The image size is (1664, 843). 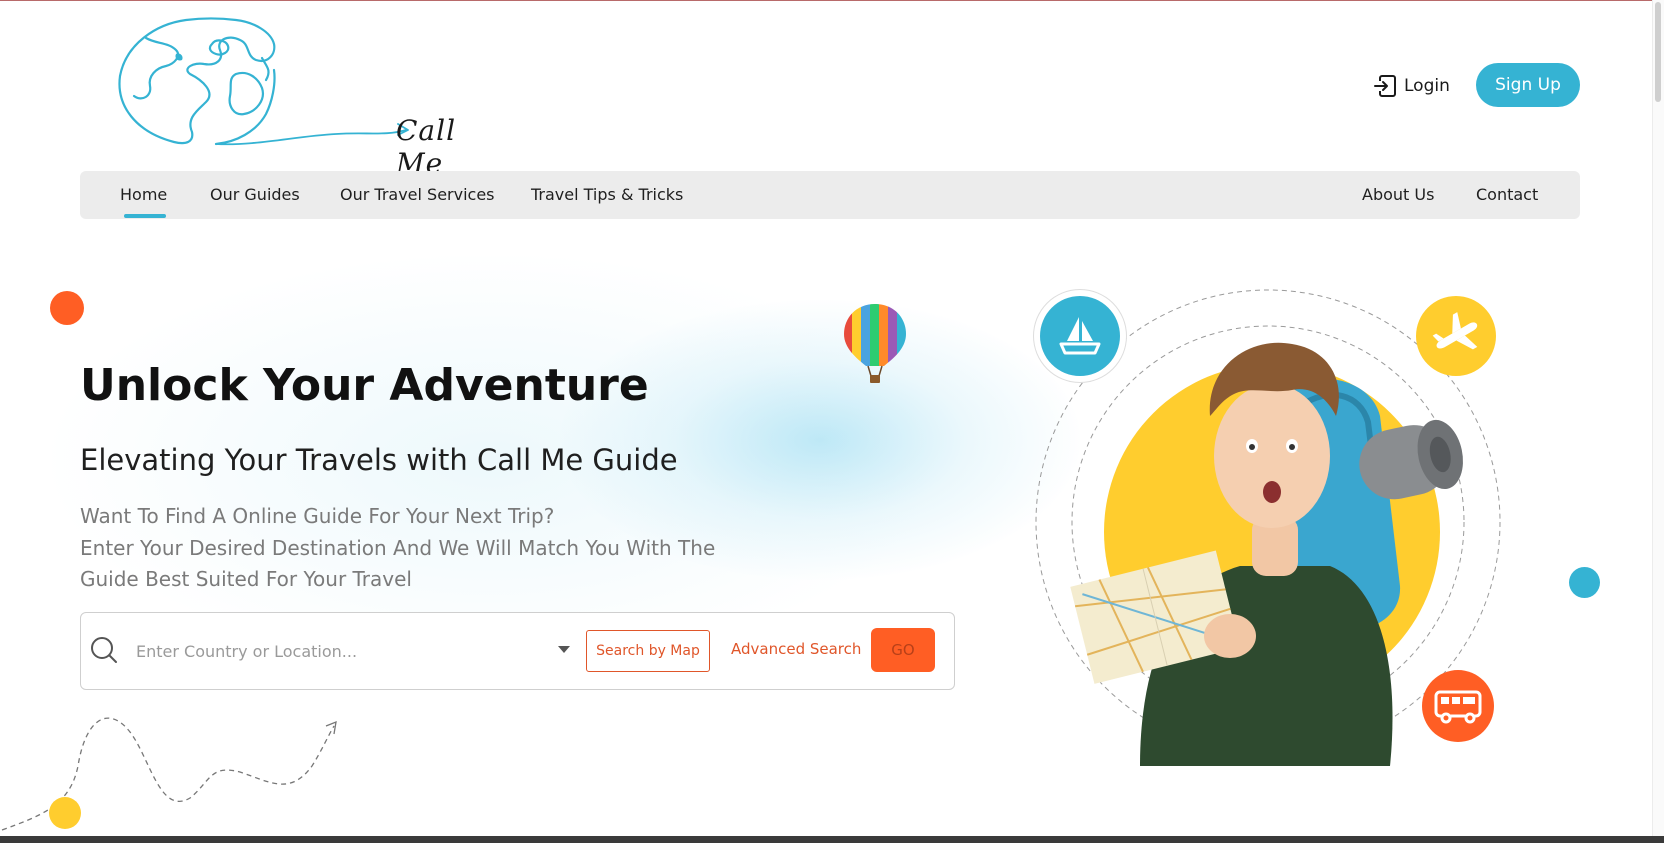 I want to click on decor-orange-dot, so click(x=67, y=308).